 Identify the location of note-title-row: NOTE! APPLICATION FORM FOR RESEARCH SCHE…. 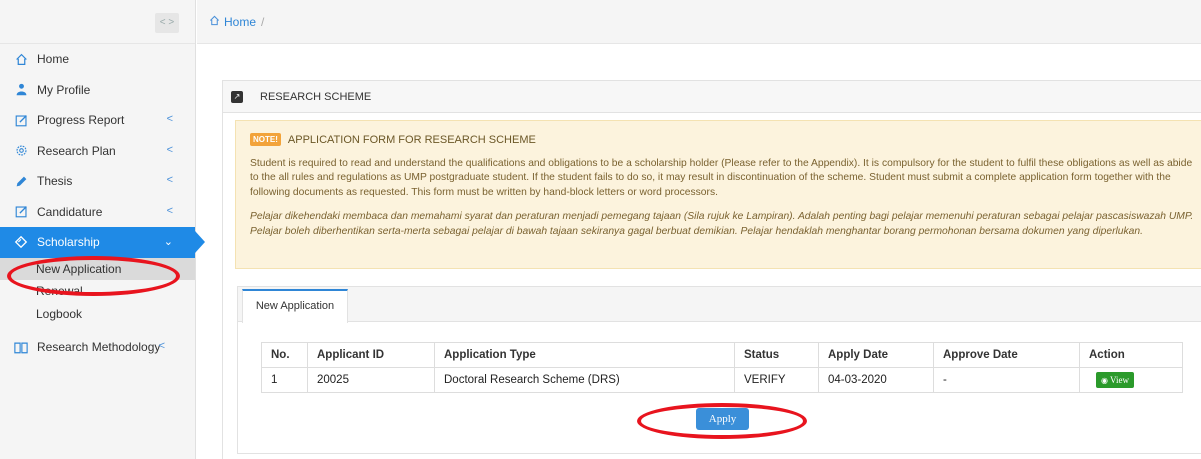
(725, 139).